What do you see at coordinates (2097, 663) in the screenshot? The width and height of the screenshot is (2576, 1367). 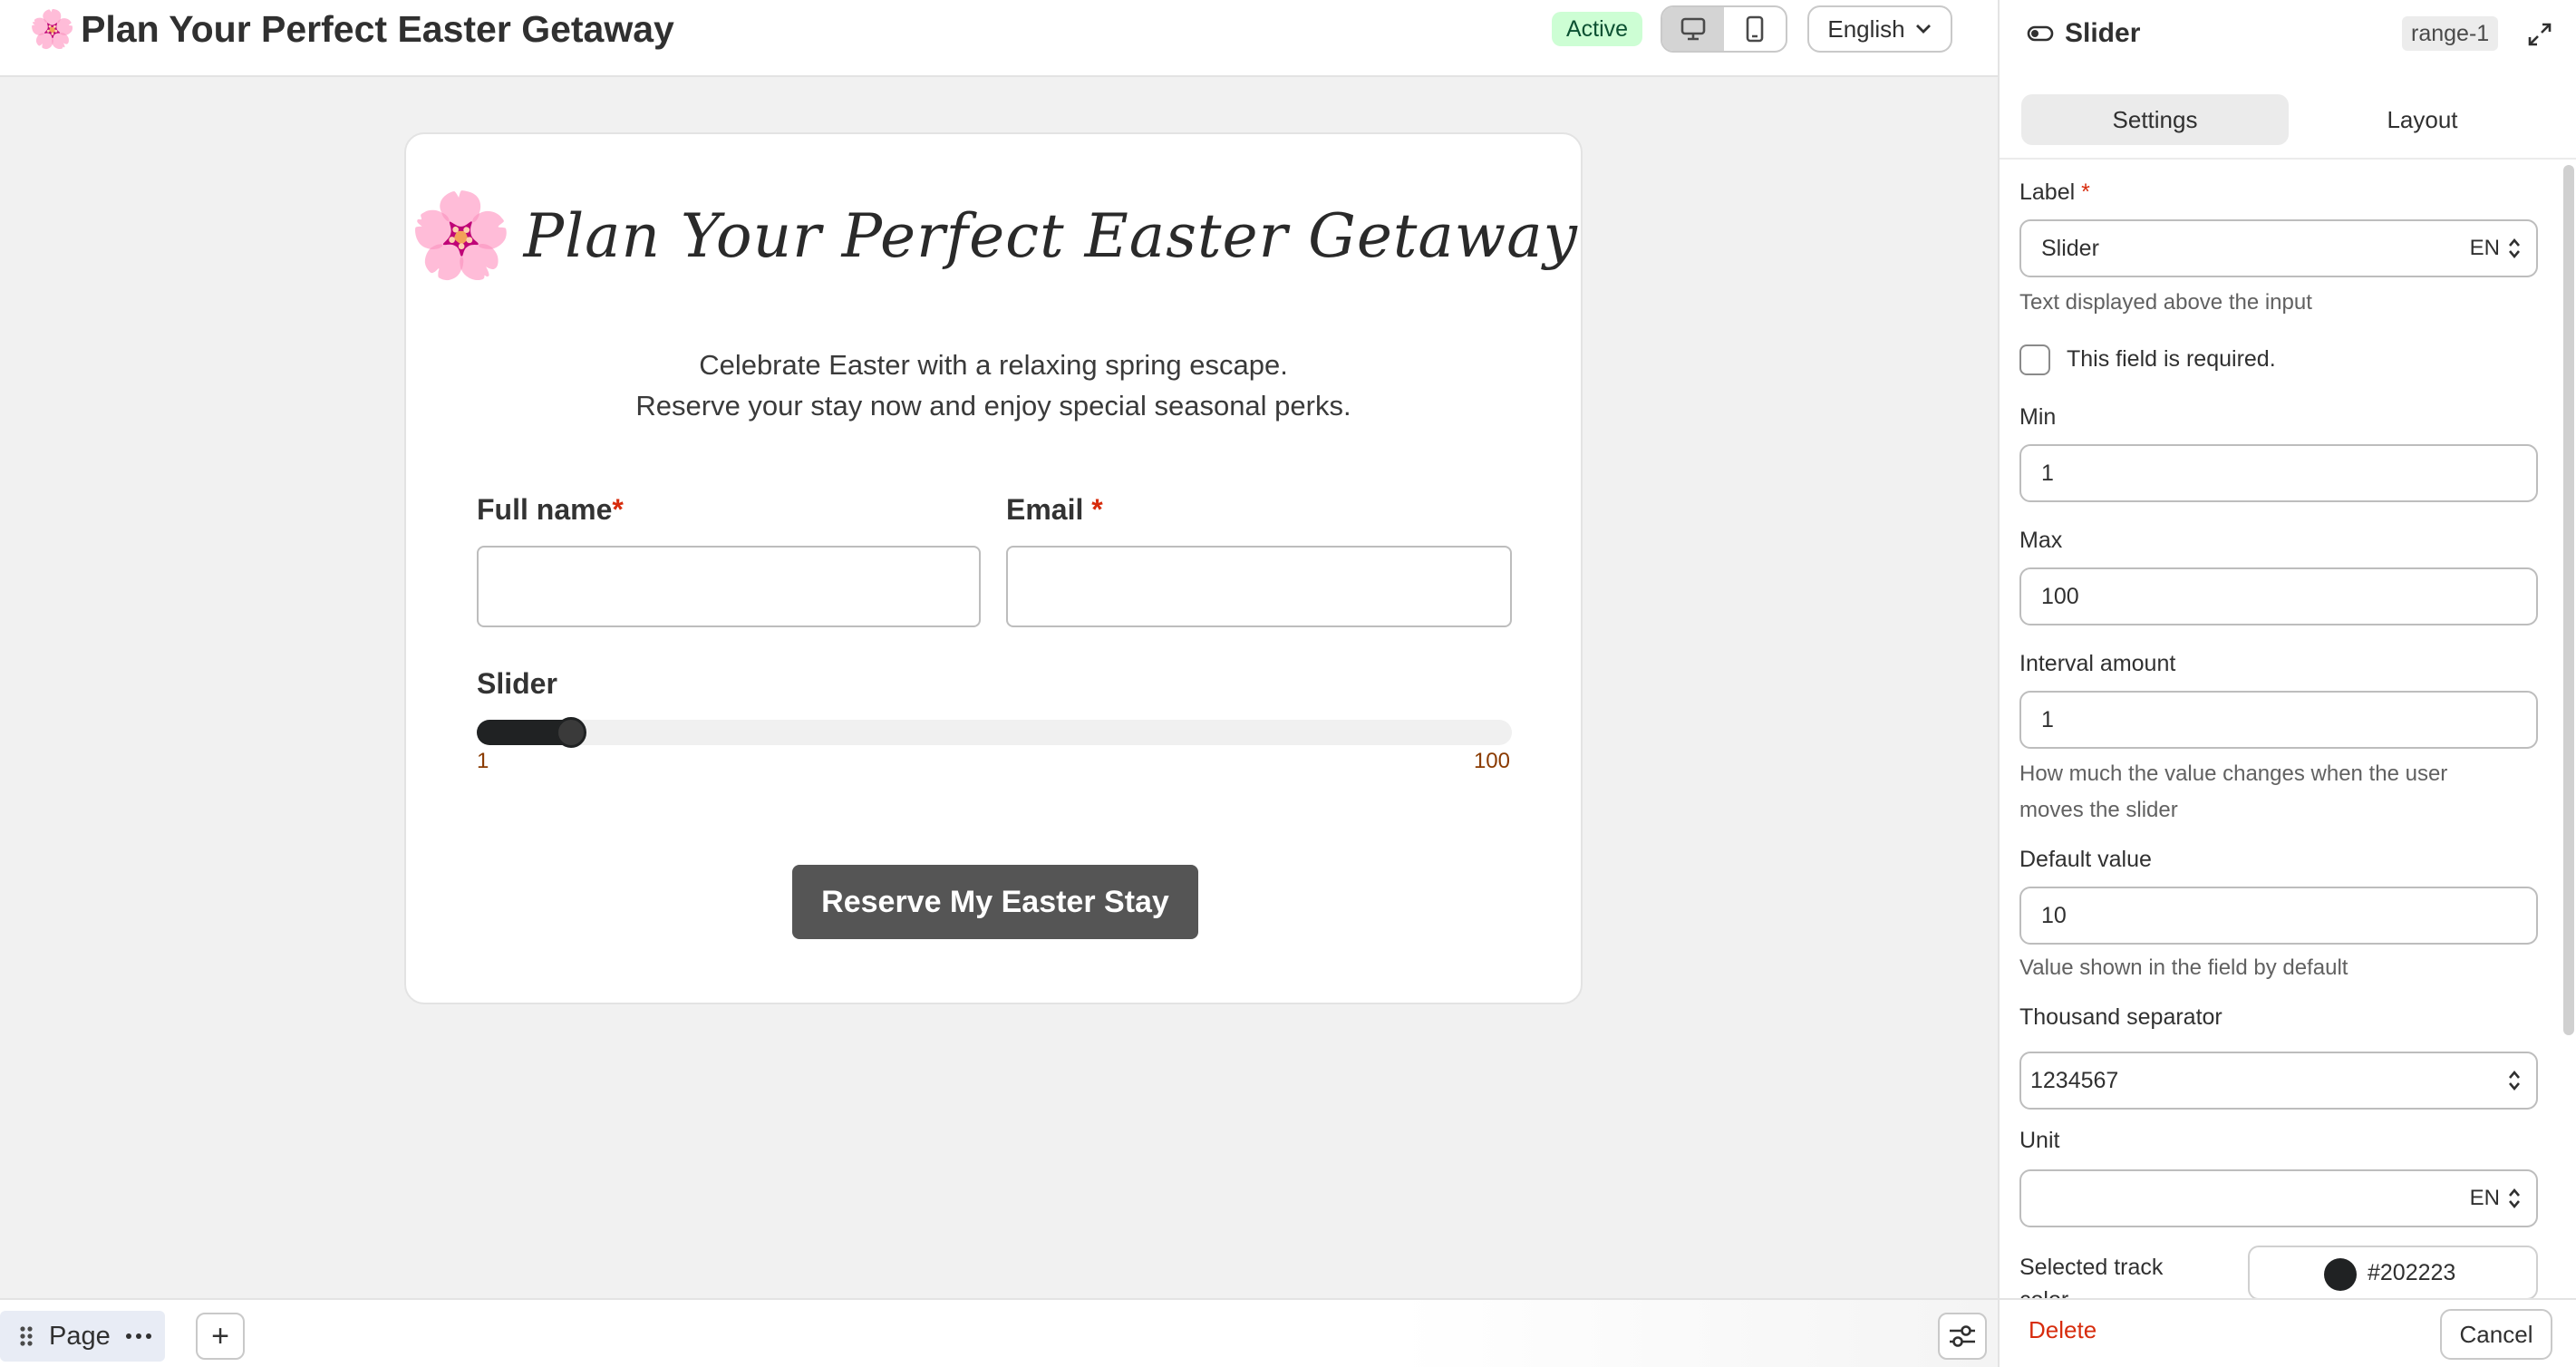 I see `interval-label: Interval amount` at bounding box center [2097, 663].